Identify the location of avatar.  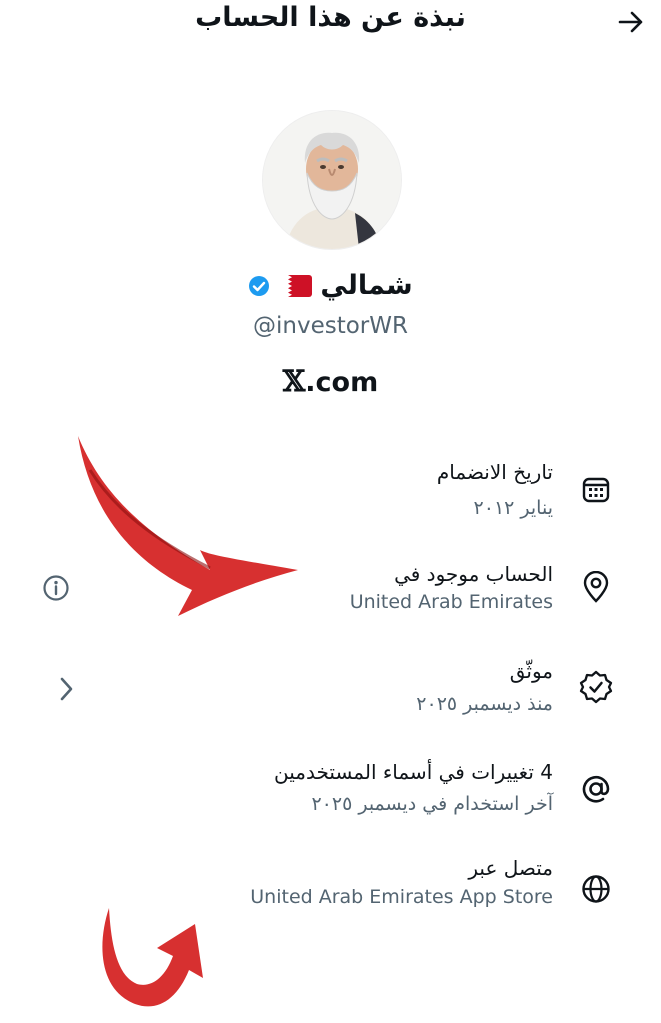
(332, 180).